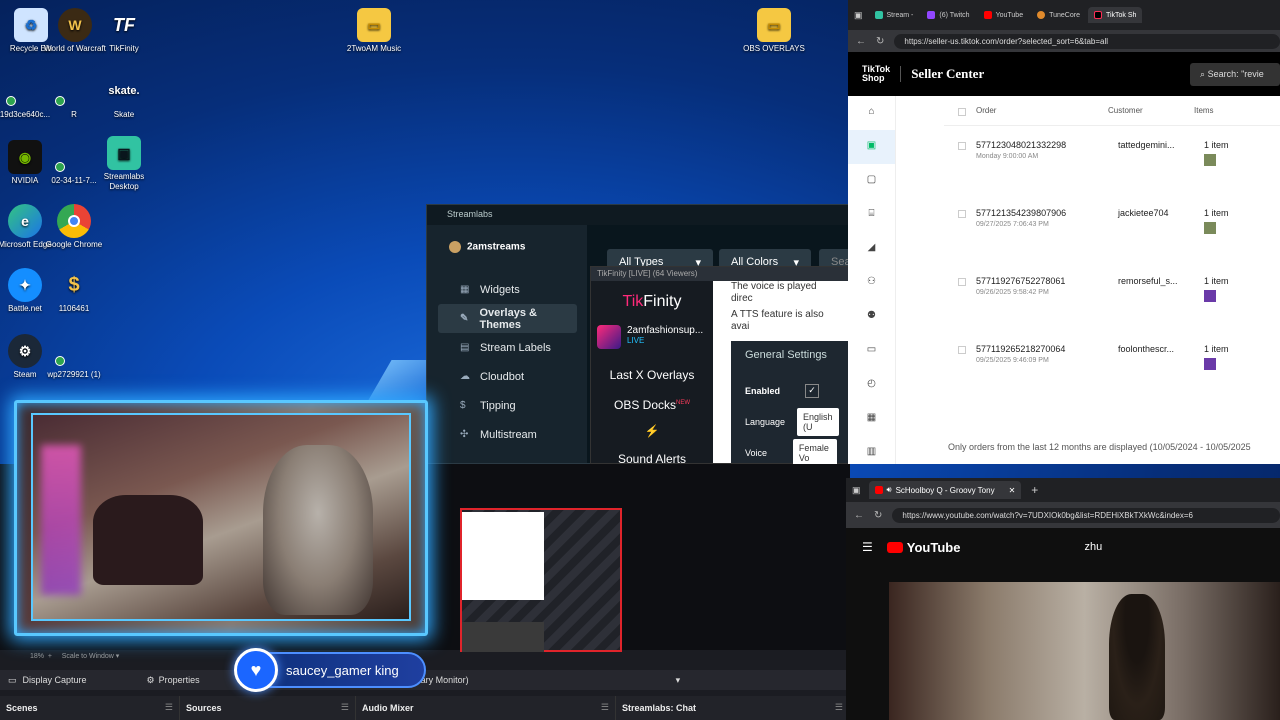 The image size is (1280, 720). What do you see at coordinates (124, 31) in the screenshot?
I see `tikfinity-shortcut: TF TikFinity` at bounding box center [124, 31].